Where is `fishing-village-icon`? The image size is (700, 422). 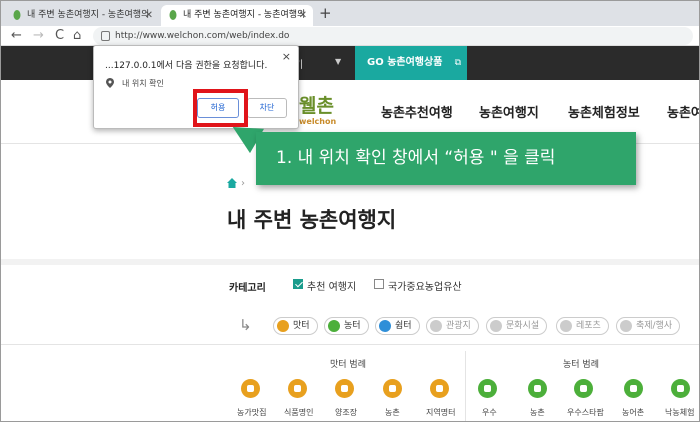 fishing-village-icon is located at coordinates (633, 388).